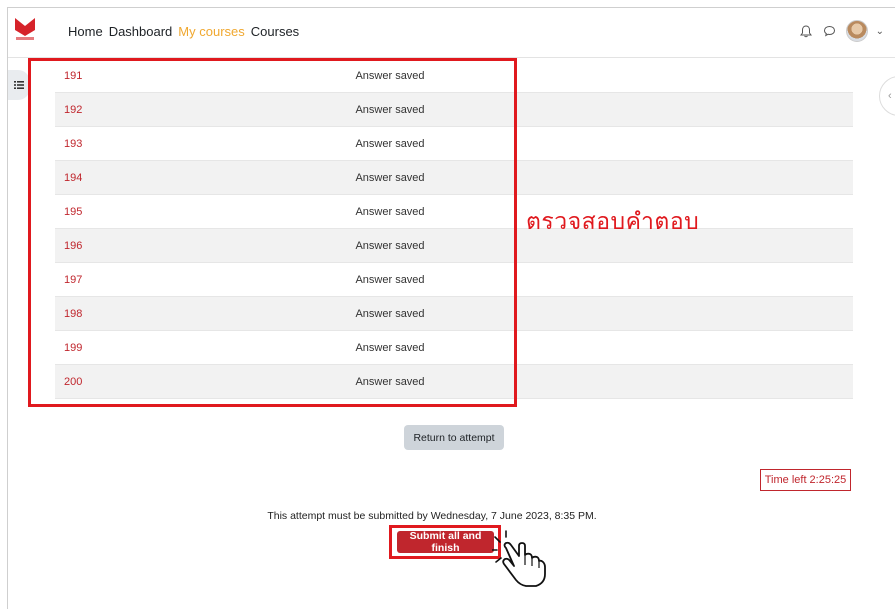 Image resolution: width=895 pixels, height=609 pixels. Describe the element at coordinates (141, 31) in the screenshot. I see `nav-dashboard: Dashboard` at that location.